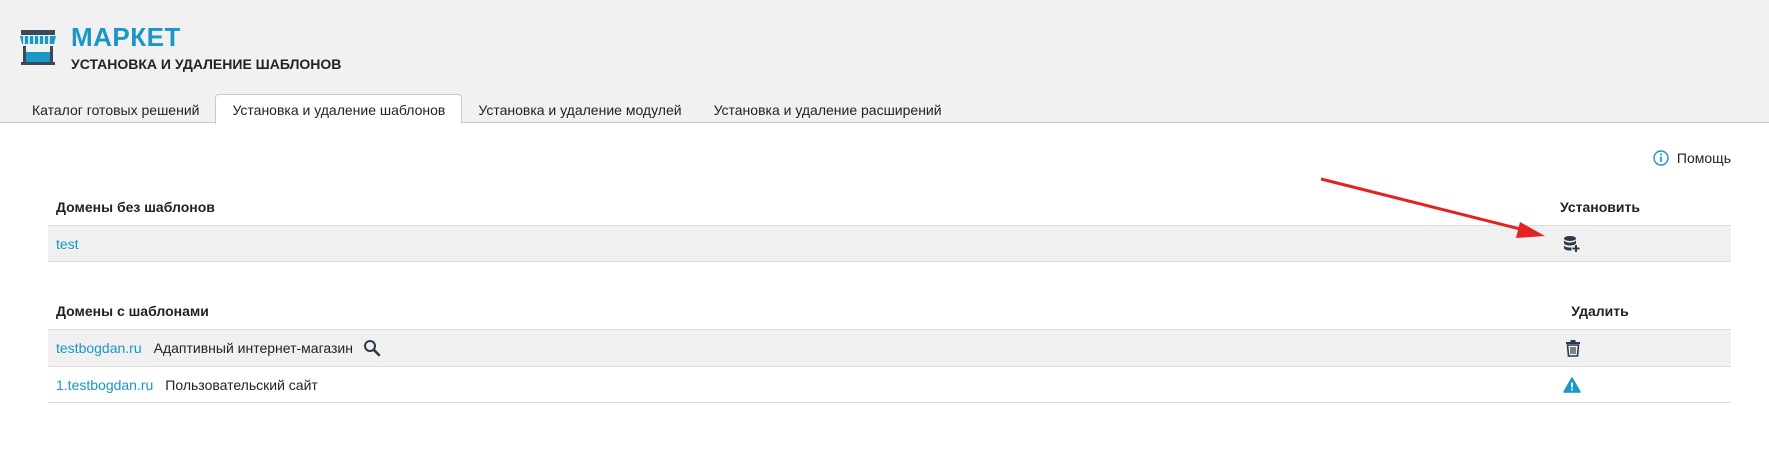 The width and height of the screenshot is (1769, 468). What do you see at coordinates (135, 207) in the screenshot?
I see `no-templates-heading: Домены без шаблонов` at bounding box center [135, 207].